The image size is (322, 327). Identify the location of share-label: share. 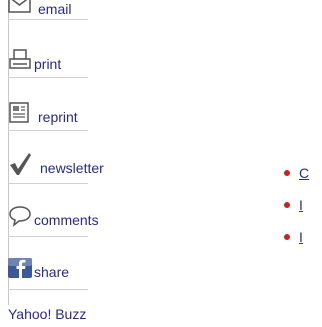
(52, 272).